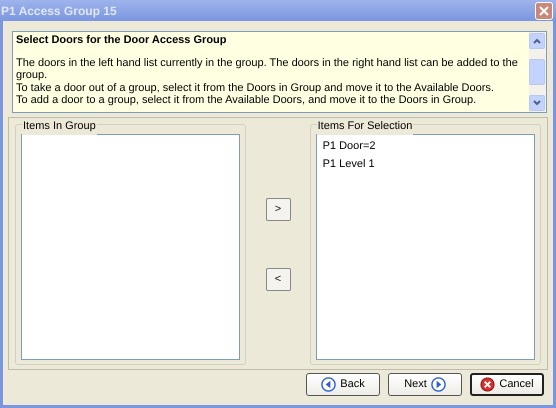 The image size is (556, 408). I want to click on cancel-icon, so click(488, 384).